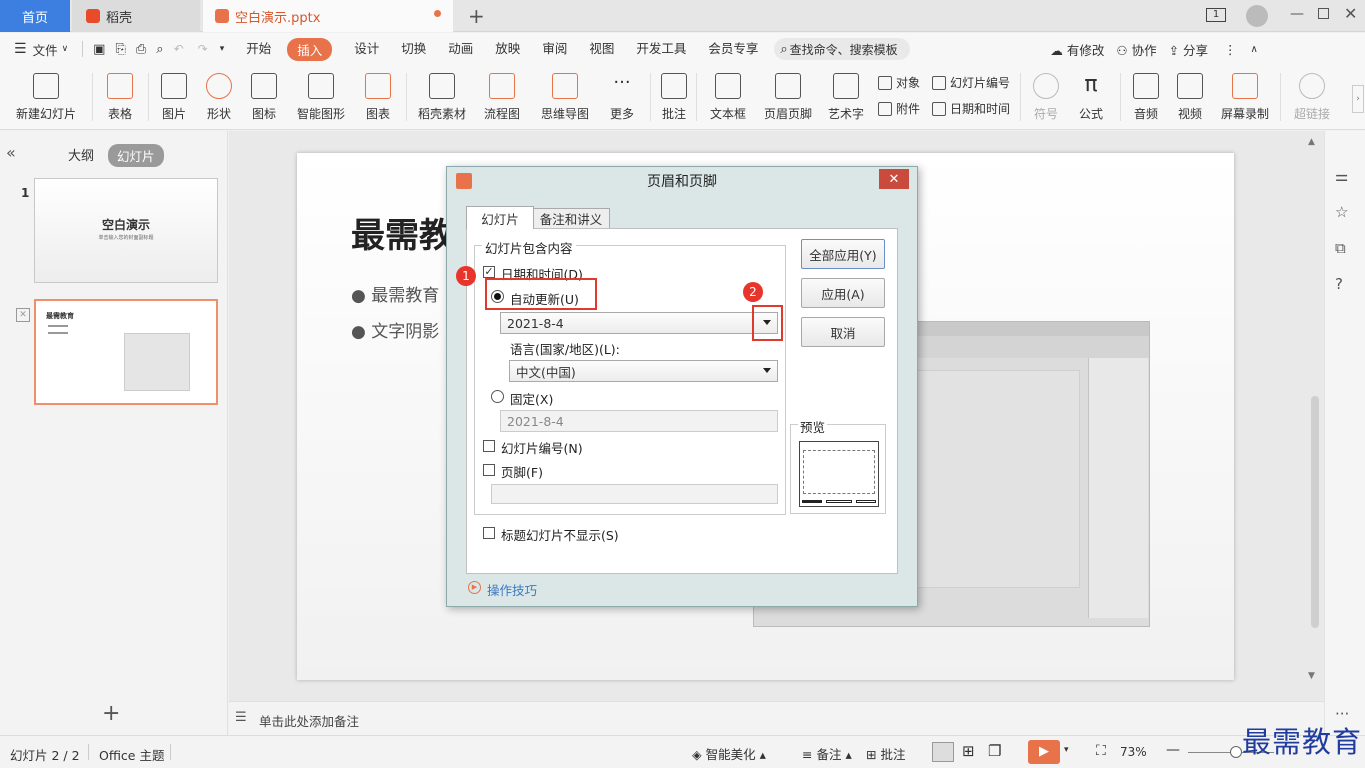 The width and height of the screenshot is (1365, 768). Describe the element at coordinates (827, 753) in the screenshot. I see `notes-toggle-button: ≡ 备注 ▴` at that location.